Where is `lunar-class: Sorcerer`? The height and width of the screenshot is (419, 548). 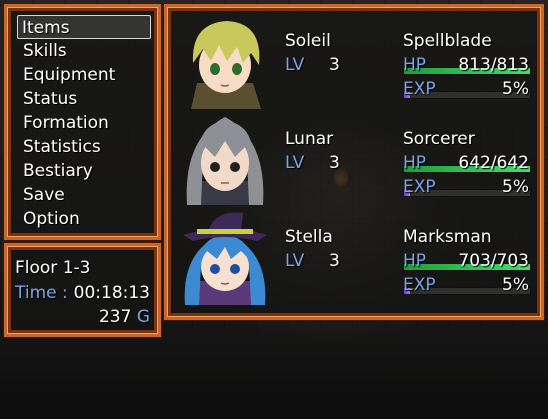
lunar-class: Sorcerer is located at coordinates (439, 139).